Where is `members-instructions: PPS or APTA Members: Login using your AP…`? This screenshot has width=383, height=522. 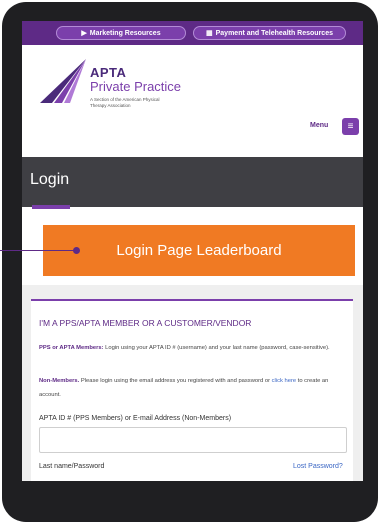 members-instructions: PPS or APTA Members: Login using your AP… is located at coordinates (192, 348).